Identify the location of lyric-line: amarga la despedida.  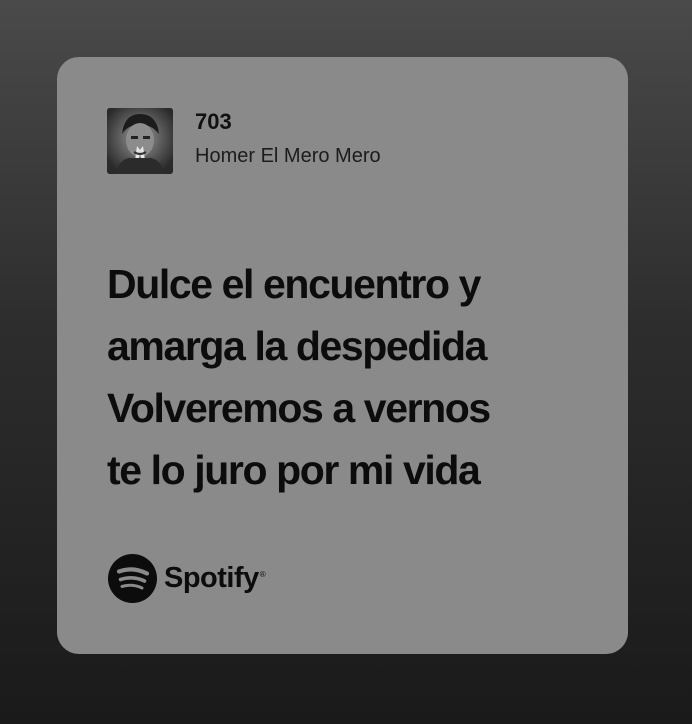
(297, 346).